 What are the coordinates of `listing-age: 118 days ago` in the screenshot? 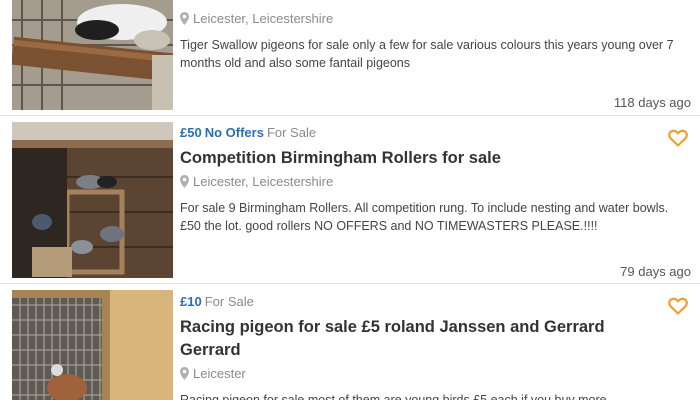 It's located at (652, 102).